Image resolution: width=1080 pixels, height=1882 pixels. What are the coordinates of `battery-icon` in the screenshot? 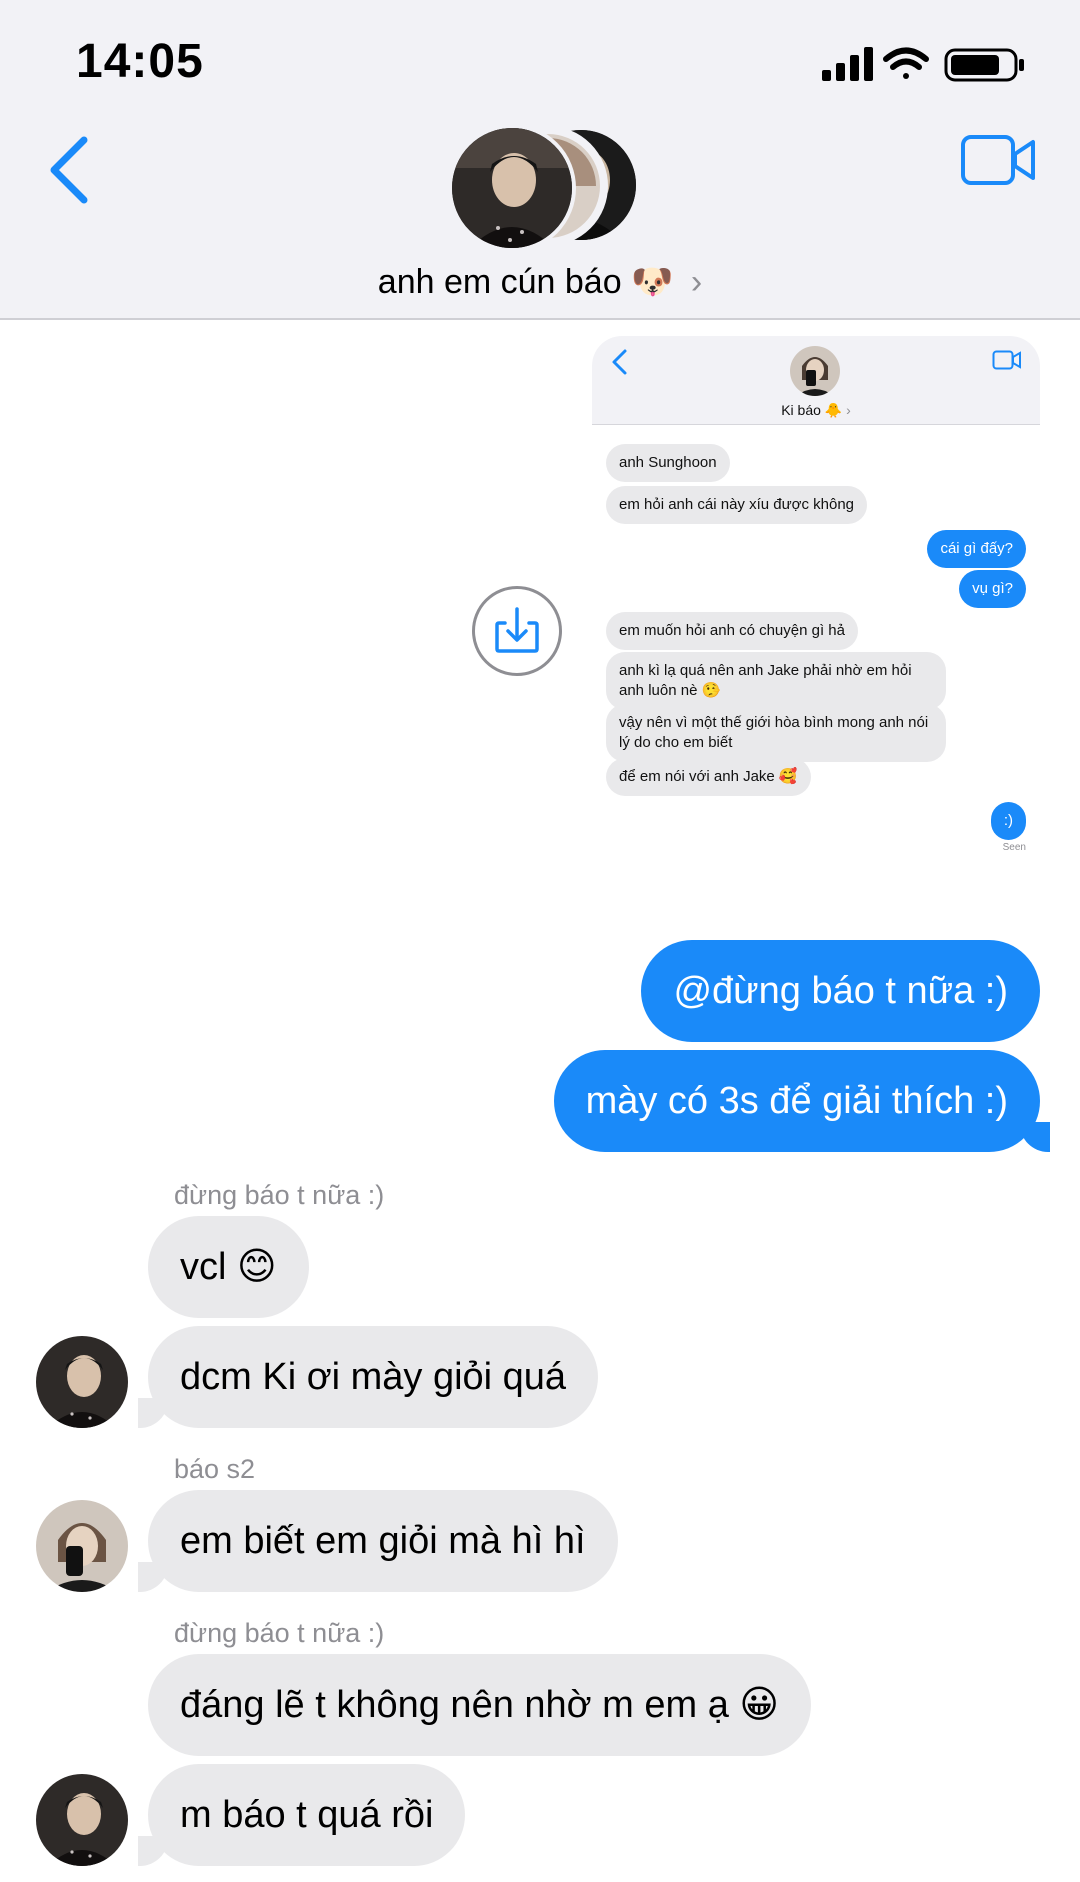 It's located at (984, 65).